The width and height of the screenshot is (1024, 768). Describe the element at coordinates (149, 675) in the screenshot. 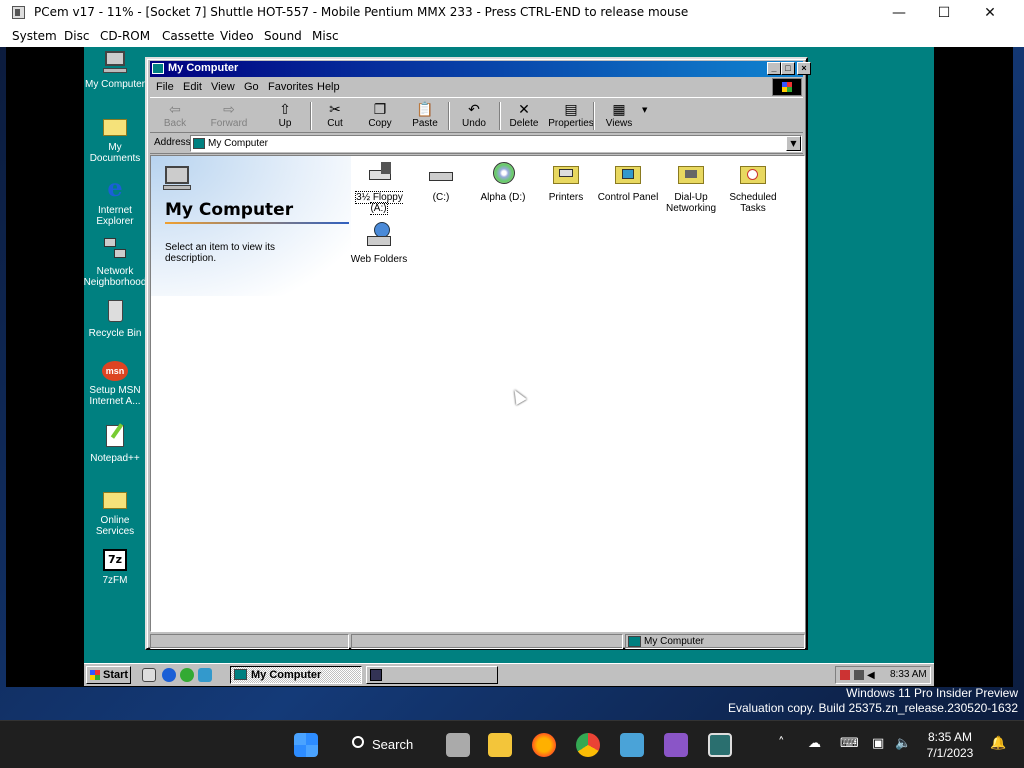

I see `show-desktop-icon` at that location.